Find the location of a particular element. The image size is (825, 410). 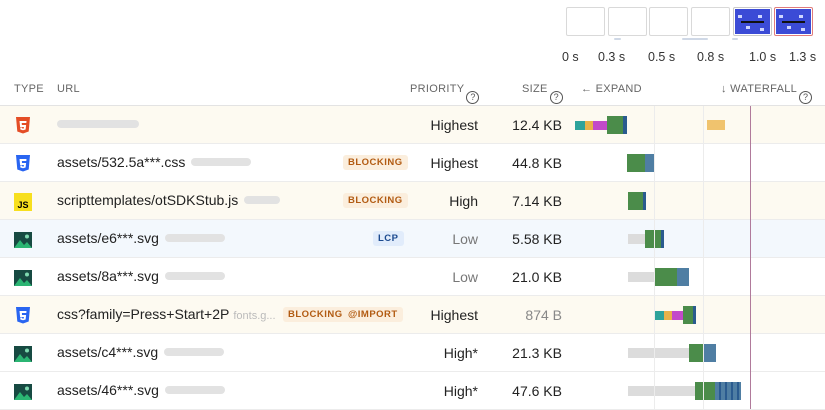

javascript-icon: JS is located at coordinates (23, 202).